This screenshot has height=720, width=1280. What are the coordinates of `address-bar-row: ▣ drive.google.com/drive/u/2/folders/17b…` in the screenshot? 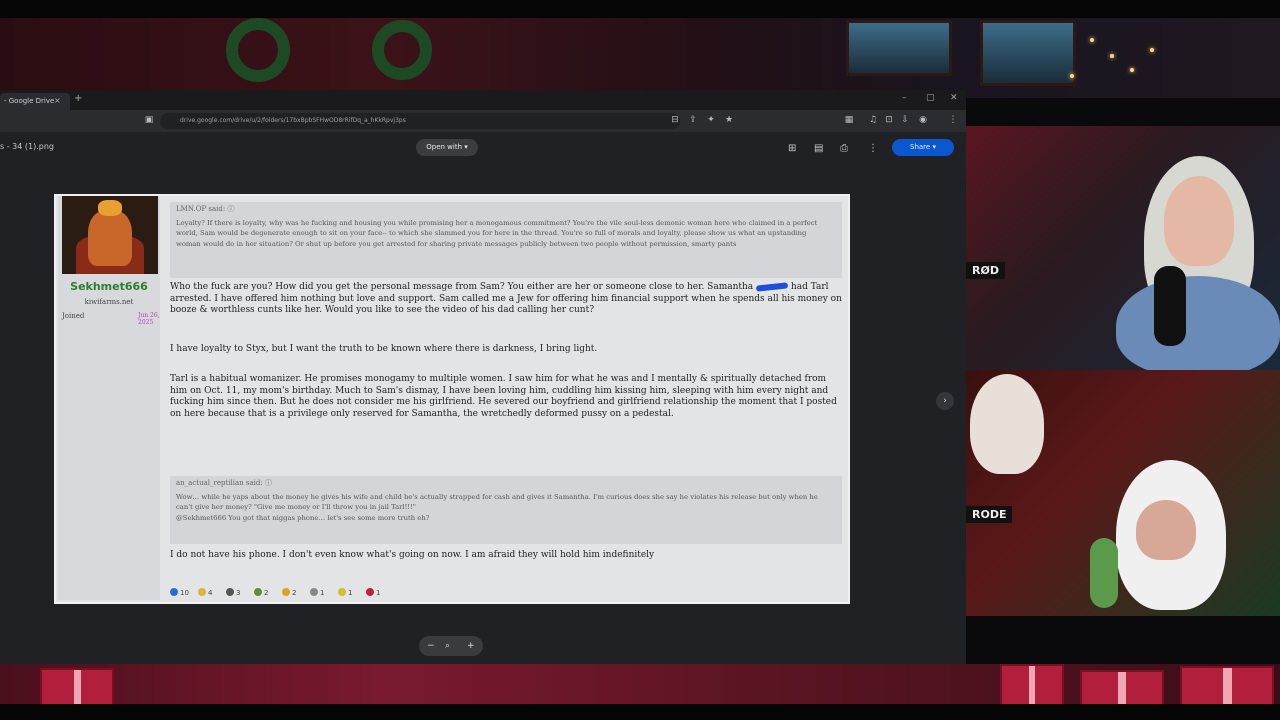 It's located at (483, 121).